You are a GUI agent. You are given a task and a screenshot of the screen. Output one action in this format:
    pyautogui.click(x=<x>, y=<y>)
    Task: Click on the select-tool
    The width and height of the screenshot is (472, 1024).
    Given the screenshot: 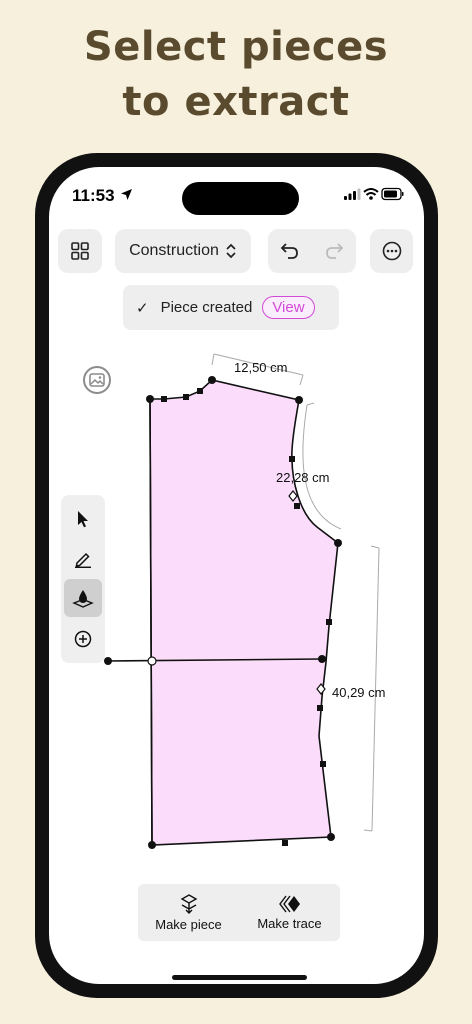 What is the action you would take?
    pyautogui.click(x=83, y=519)
    